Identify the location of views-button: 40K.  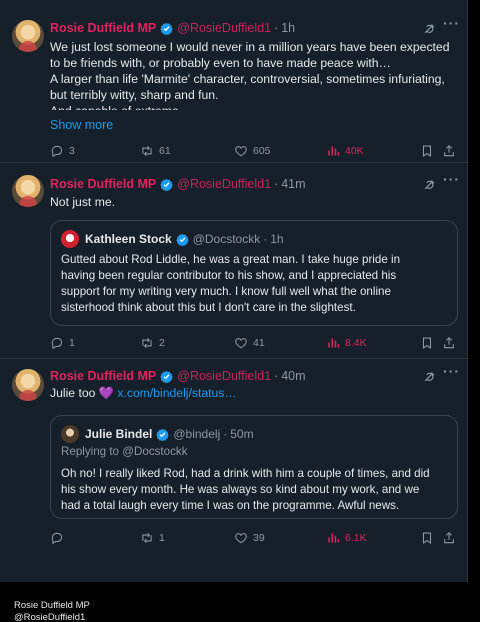
(345, 151).